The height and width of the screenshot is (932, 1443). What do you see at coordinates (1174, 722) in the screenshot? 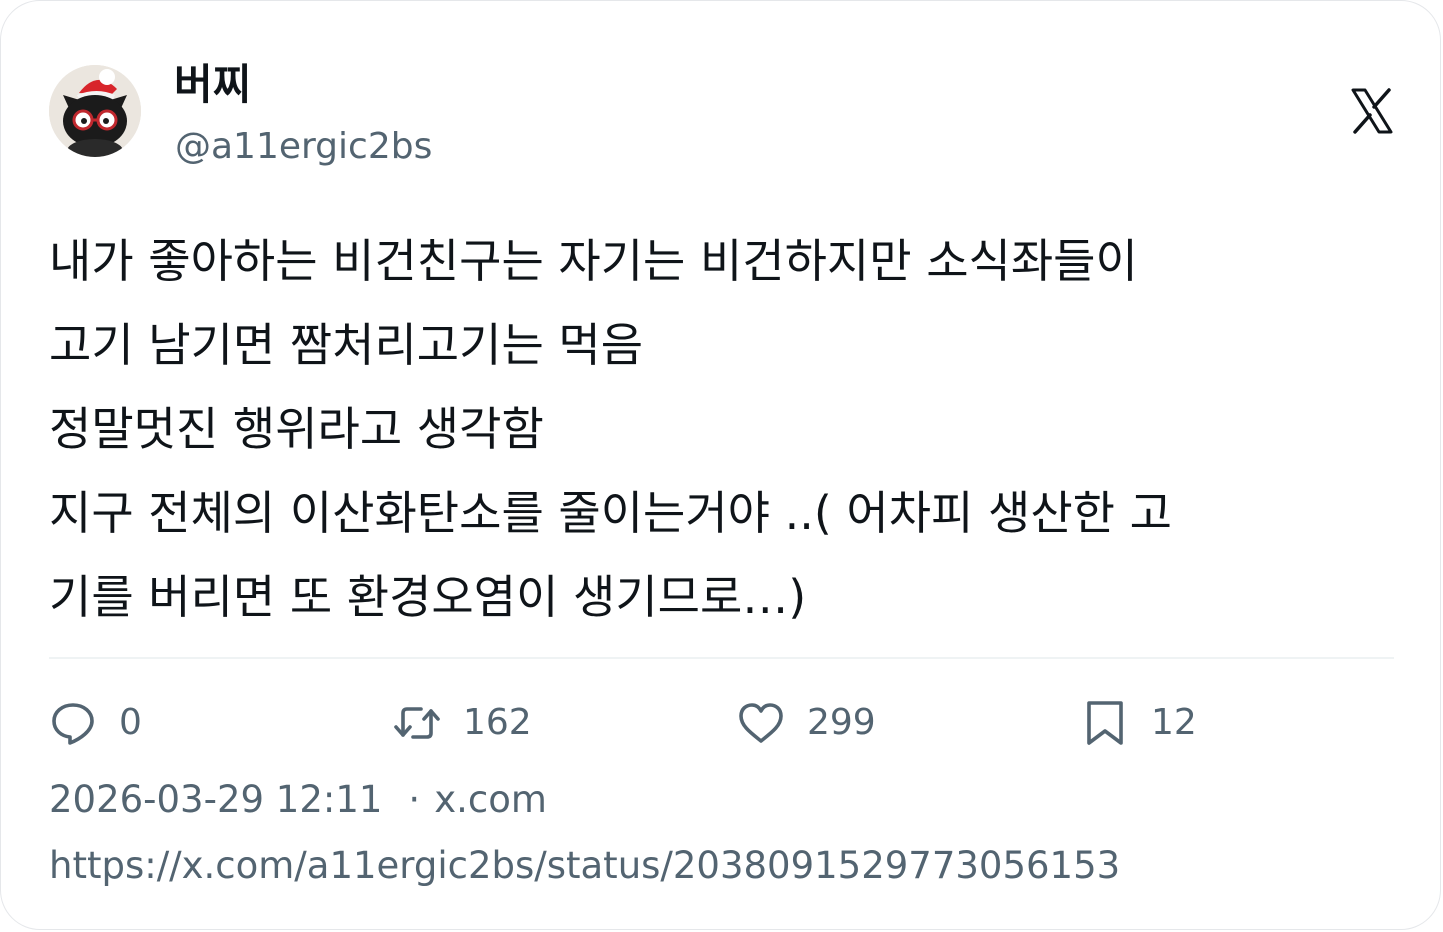
I see `bookmark-count: 12` at bounding box center [1174, 722].